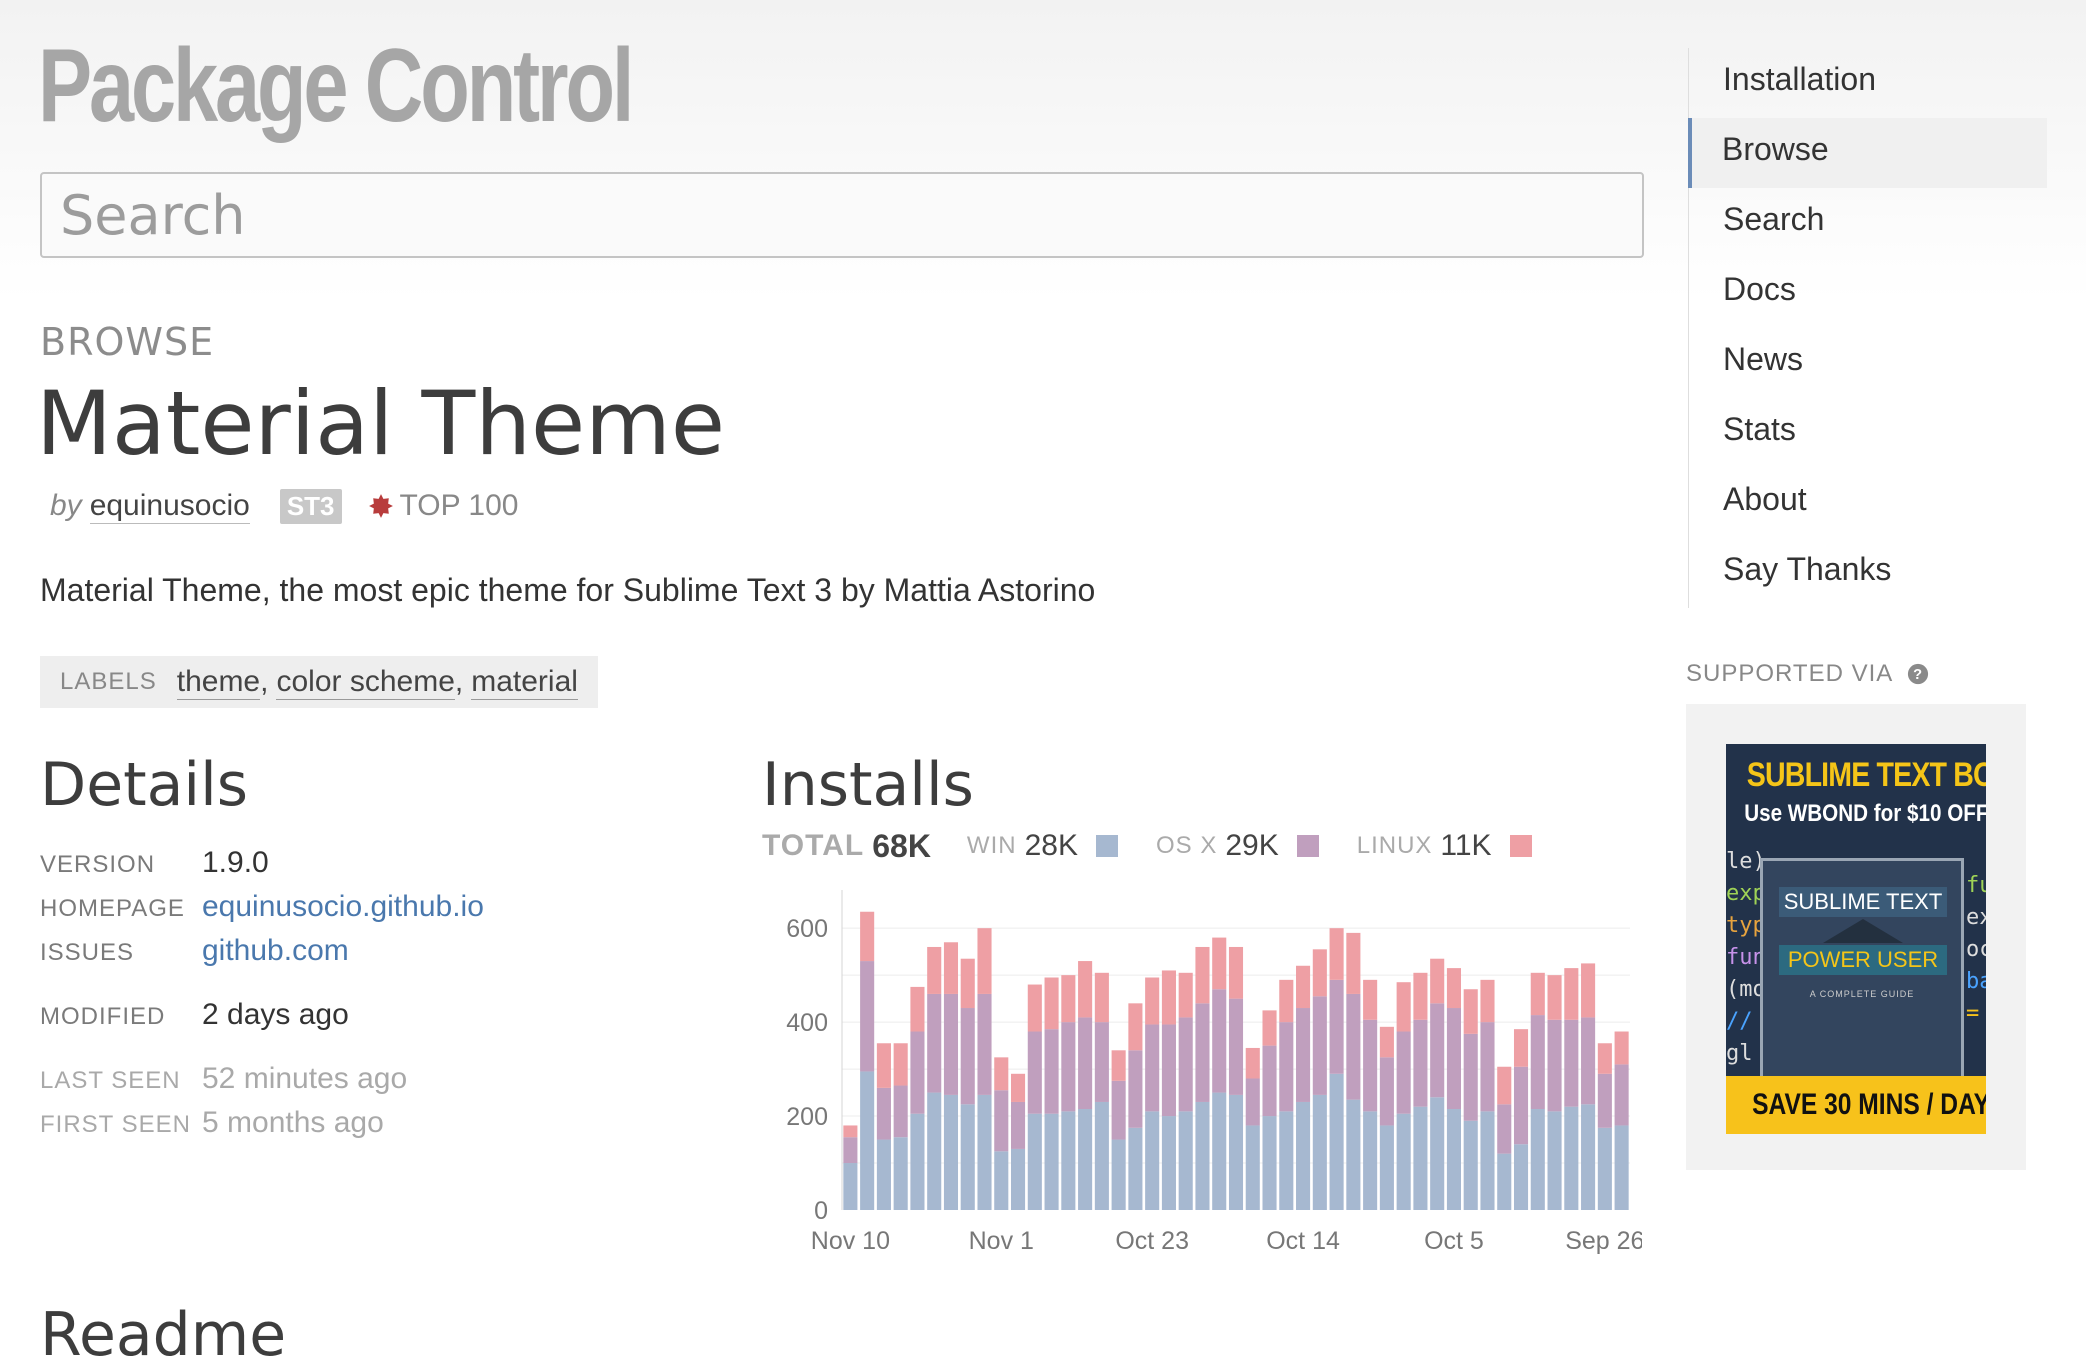 Image resolution: width=2086 pixels, height=1370 pixels. What do you see at coordinates (343, 907) in the screenshot?
I see `homepage-link: equinusocio.github.io` at bounding box center [343, 907].